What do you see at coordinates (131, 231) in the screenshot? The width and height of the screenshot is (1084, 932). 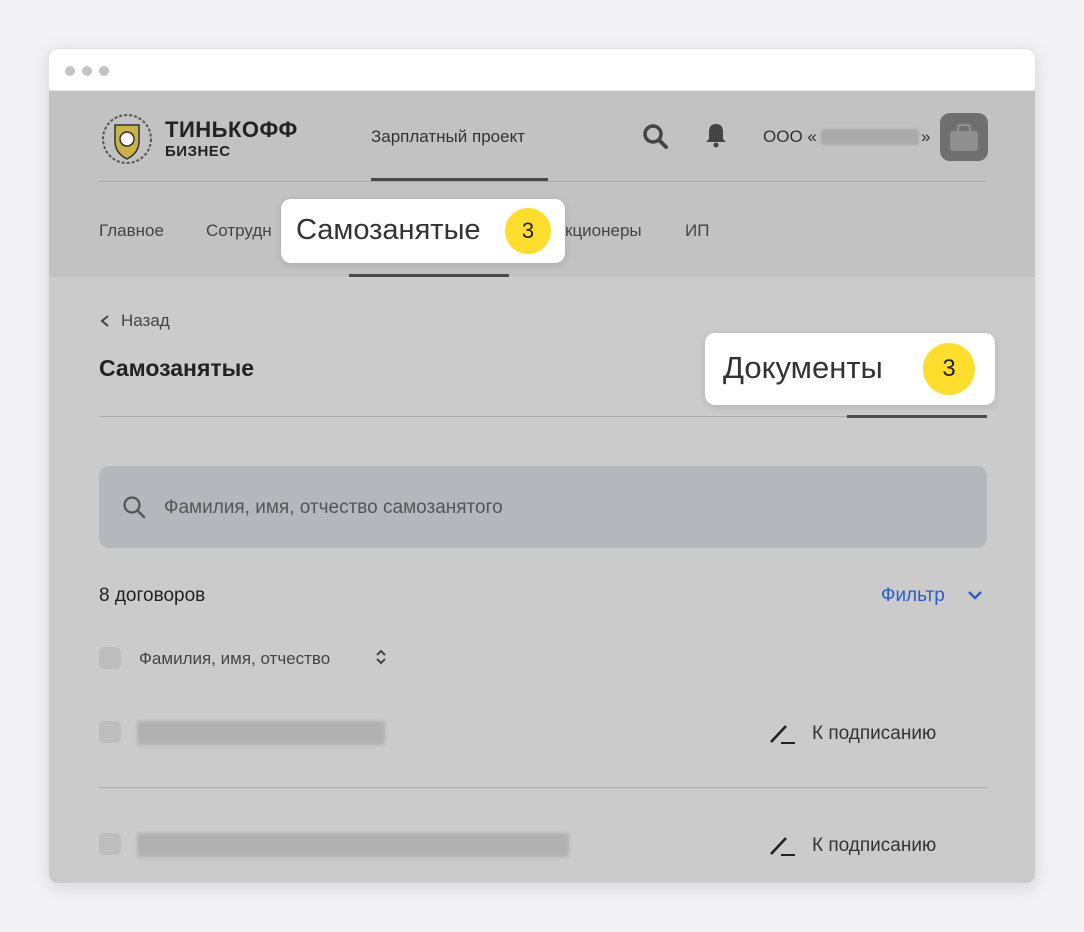 I see `nav-item-main: Главное` at bounding box center [131, 231].